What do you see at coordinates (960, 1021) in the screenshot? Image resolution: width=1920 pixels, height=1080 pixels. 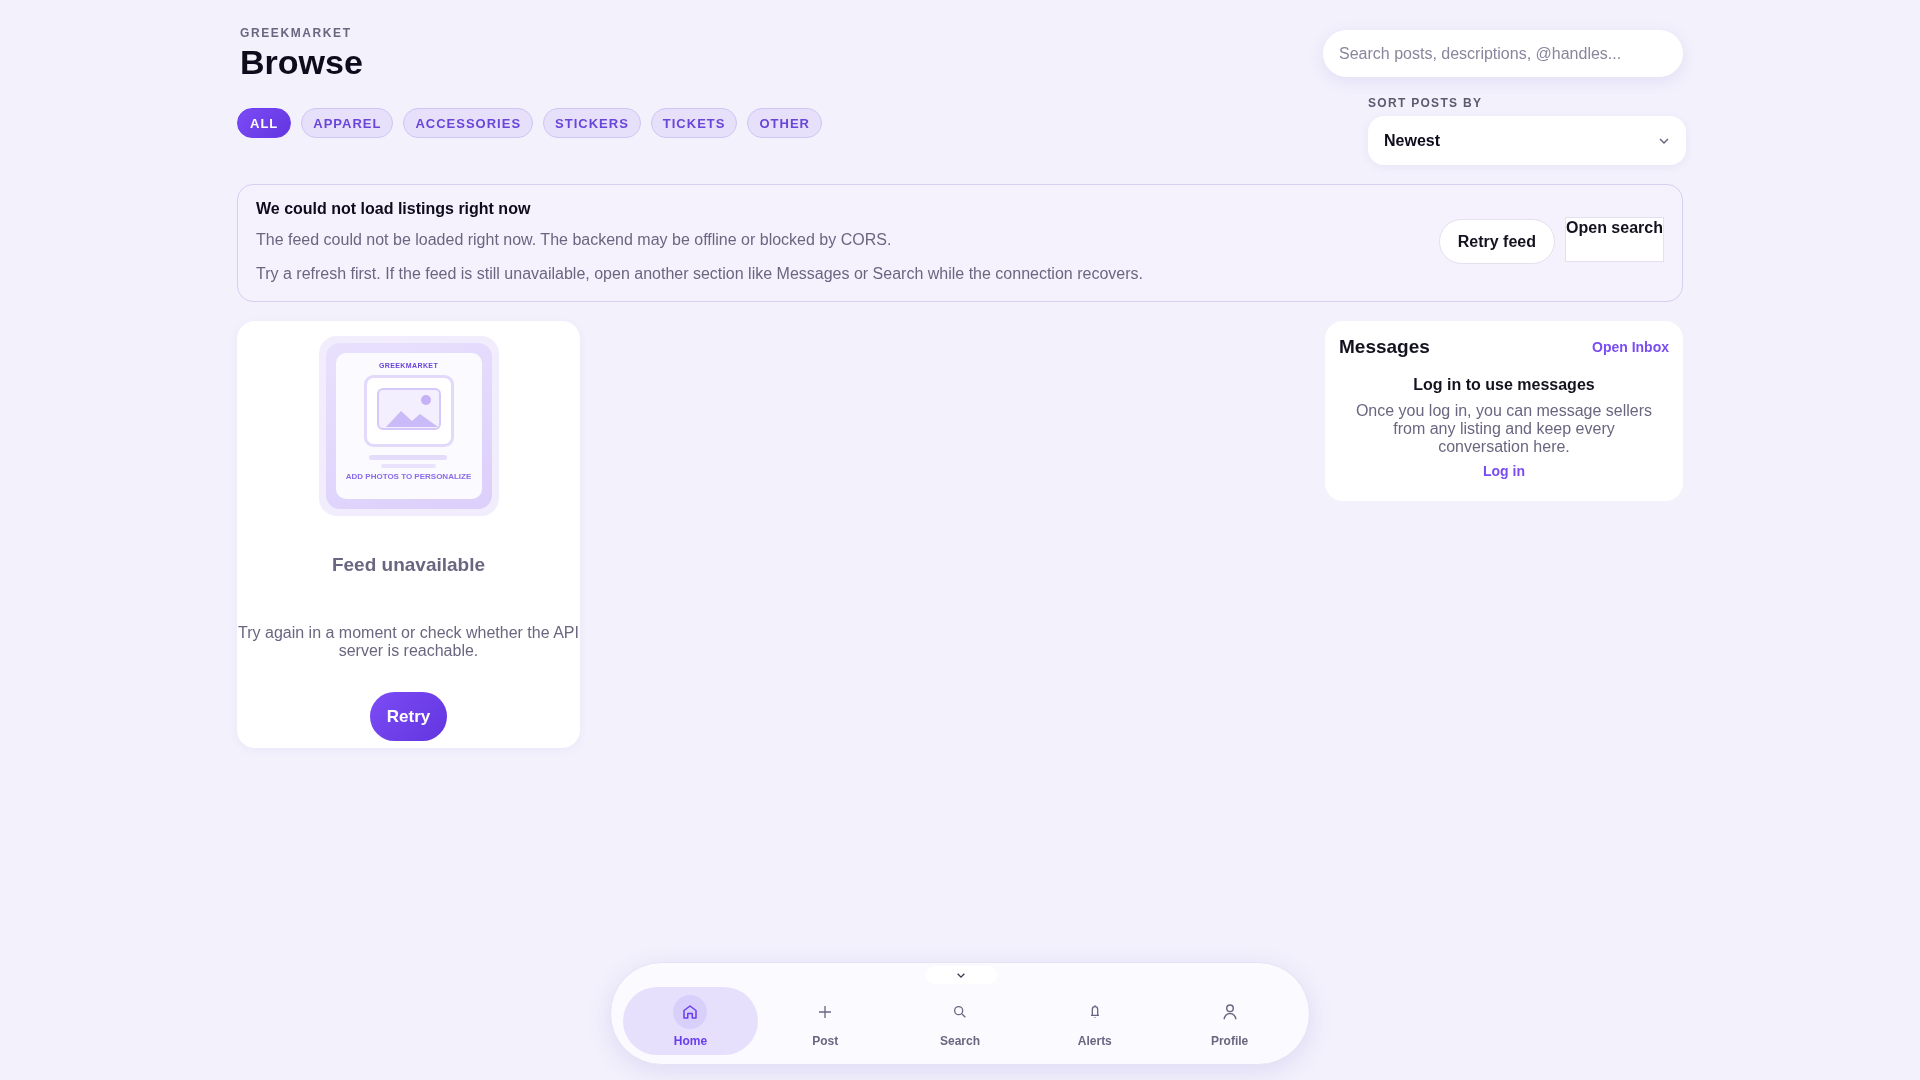 I see `nav-tab: Search` at bounding box center [960, 1021].